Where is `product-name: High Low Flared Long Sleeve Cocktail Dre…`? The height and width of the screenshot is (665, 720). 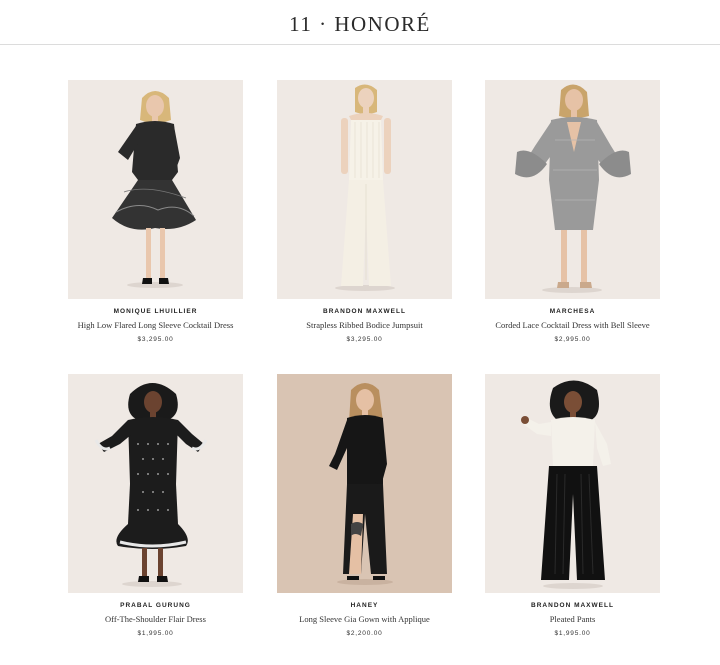
product-name: High Low Flared Long Sleeve Cocktail Dre… is located at coordinates (155, 325).